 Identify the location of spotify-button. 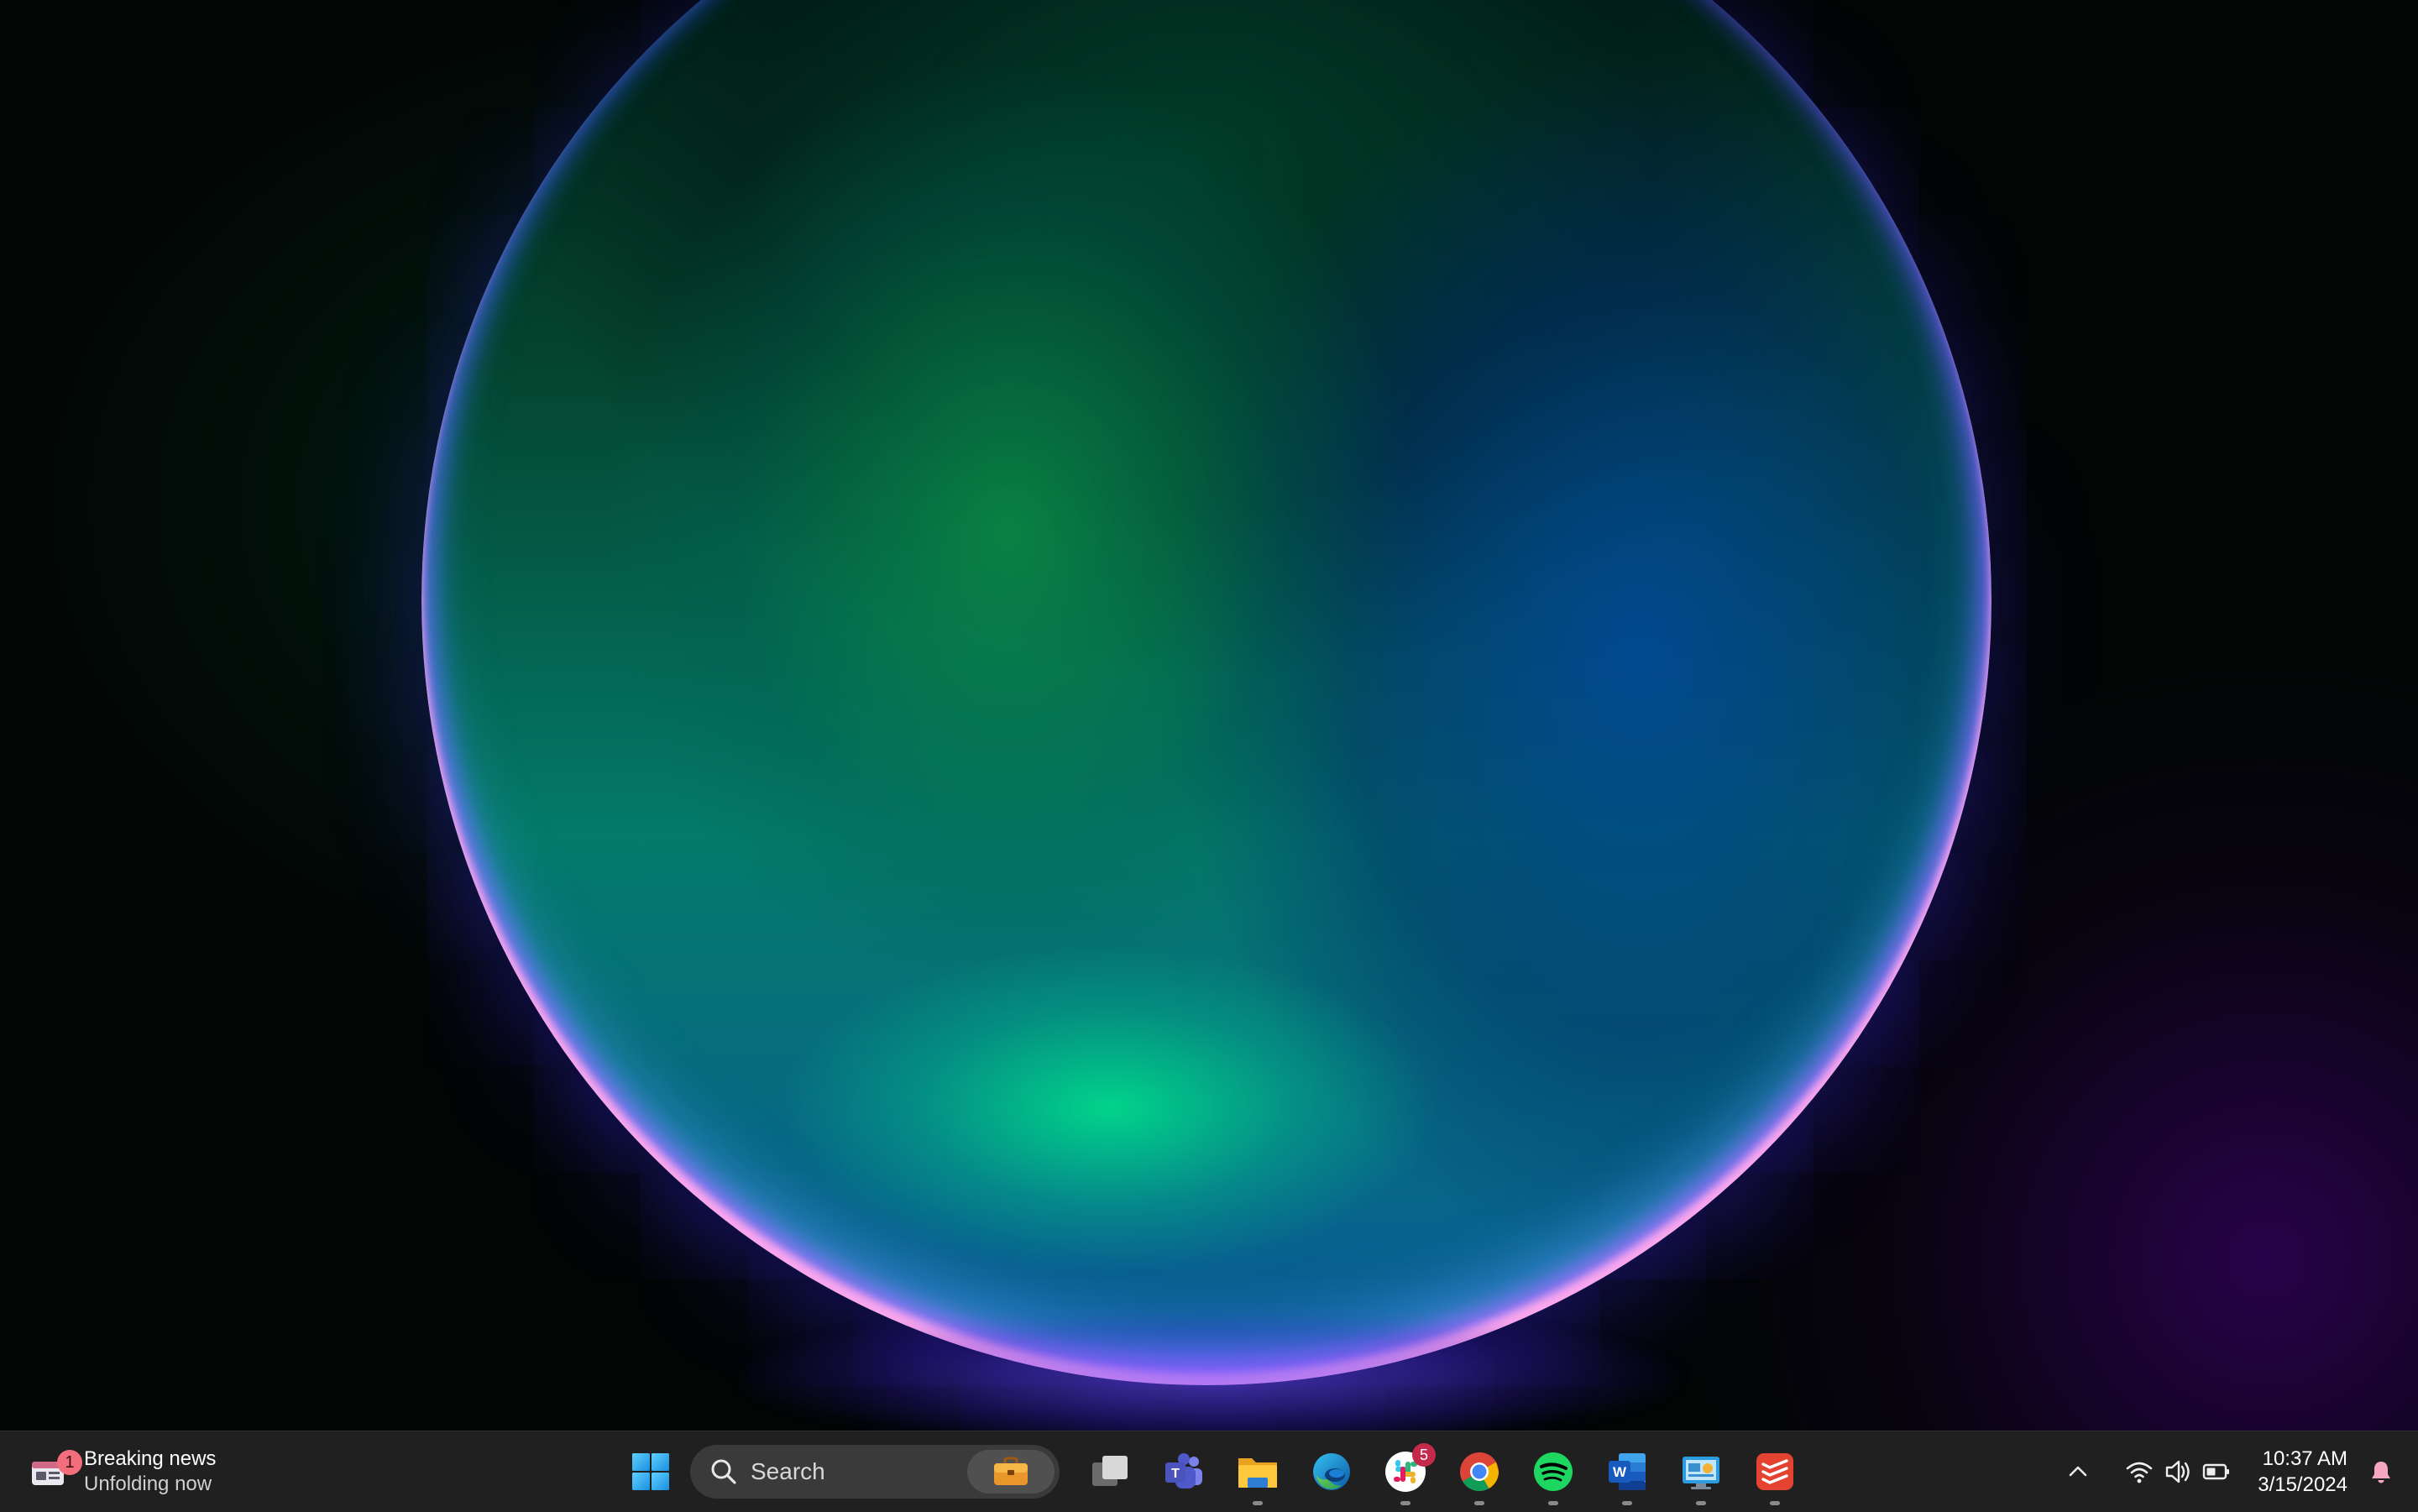
(1553, 1472).